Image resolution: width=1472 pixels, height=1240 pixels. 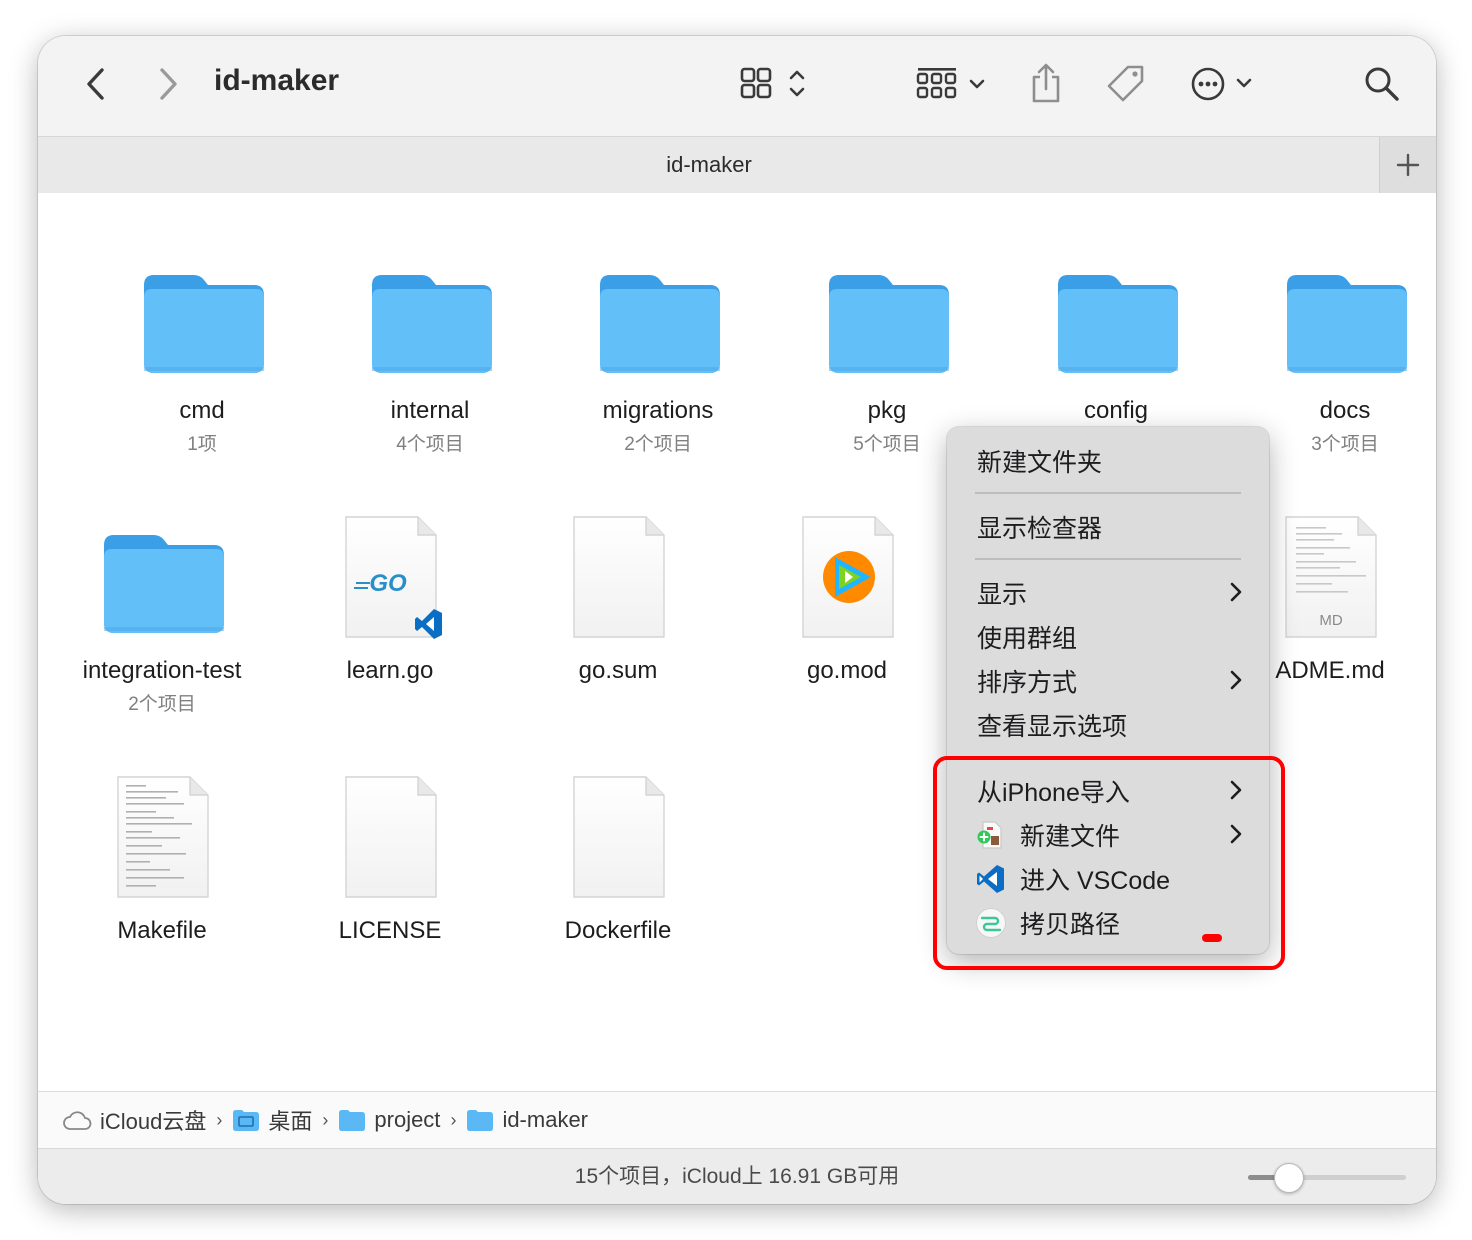 What do you see at coordinates (277, 80) in the screenshot?
I see `window-title: id-maker` at bounding box center [277, 80].